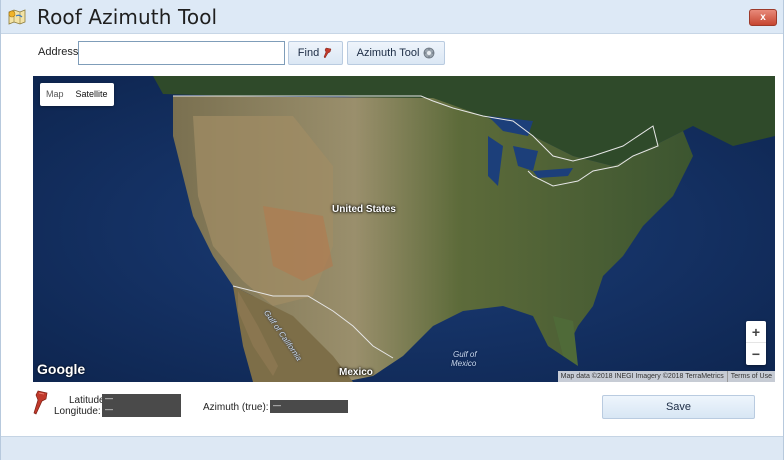 The height and width of the screenshot is (460, 784). I want to click on longitude-value: —, so click(141, 411).